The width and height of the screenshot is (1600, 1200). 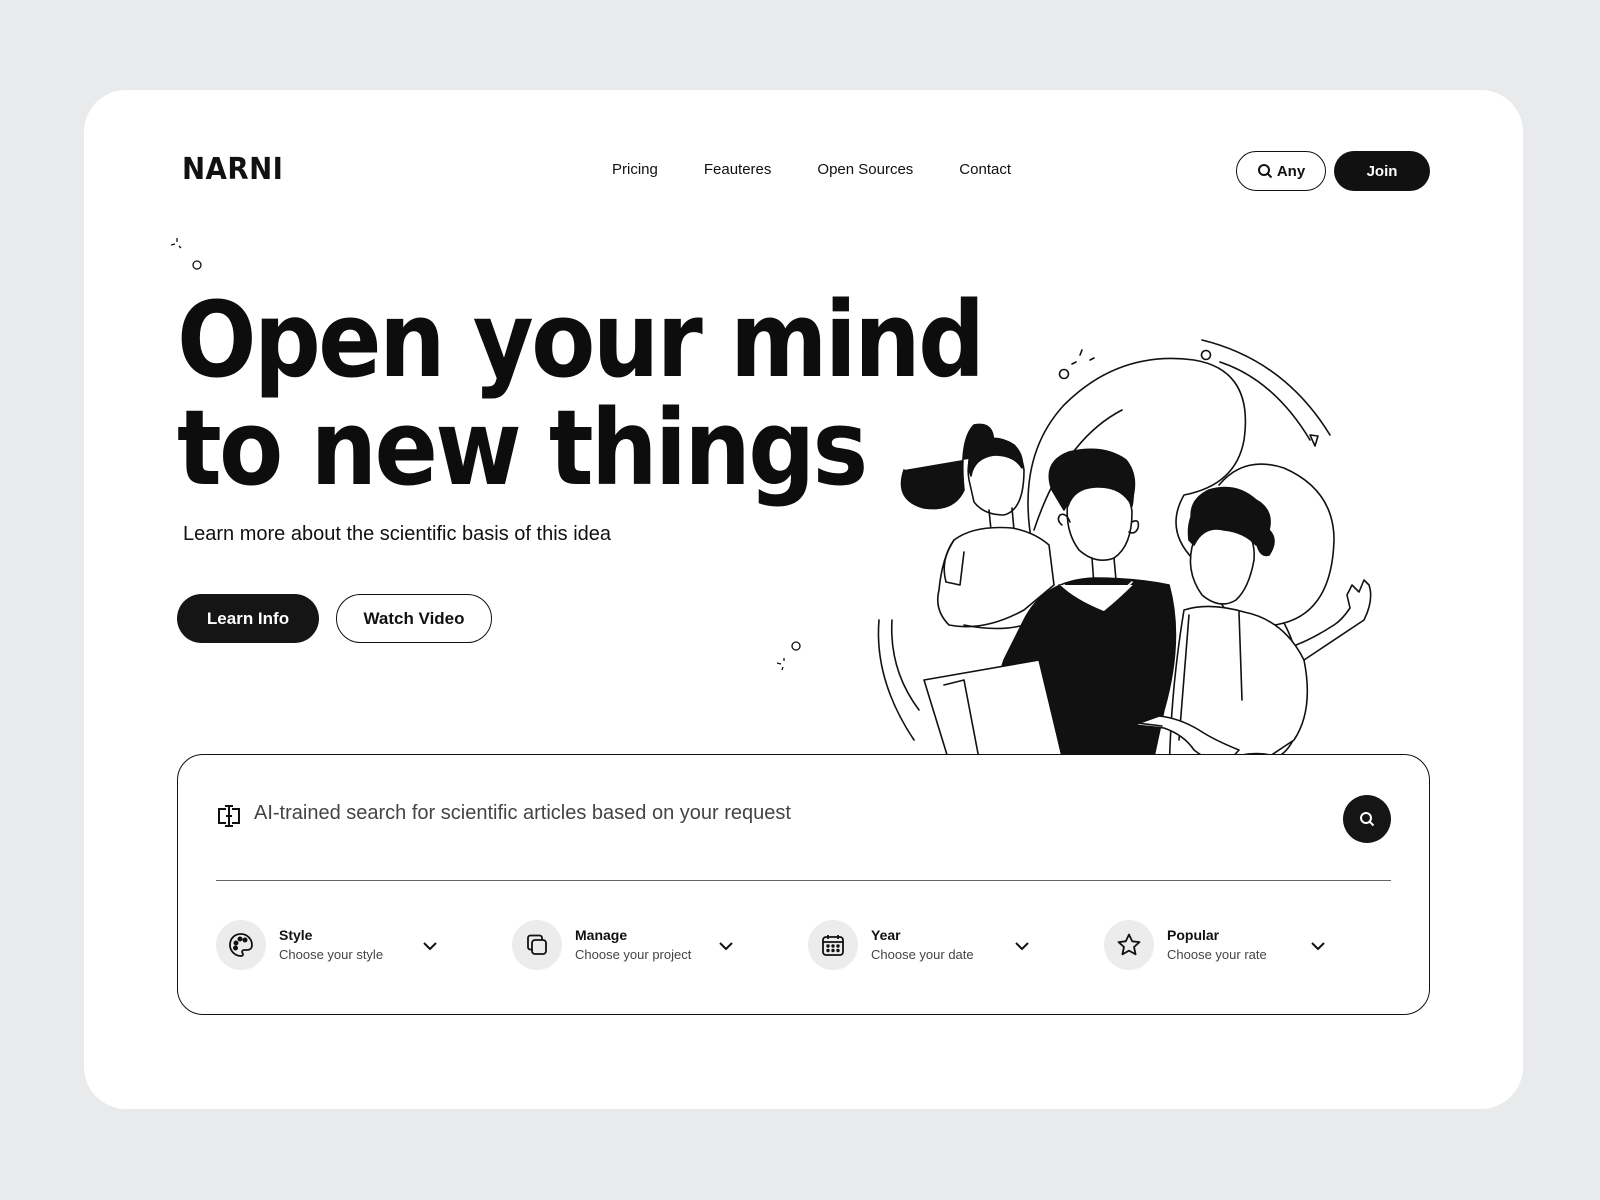 I want to click on filter-popular: Popular Choose your rate, so click(x=1224, y=945).